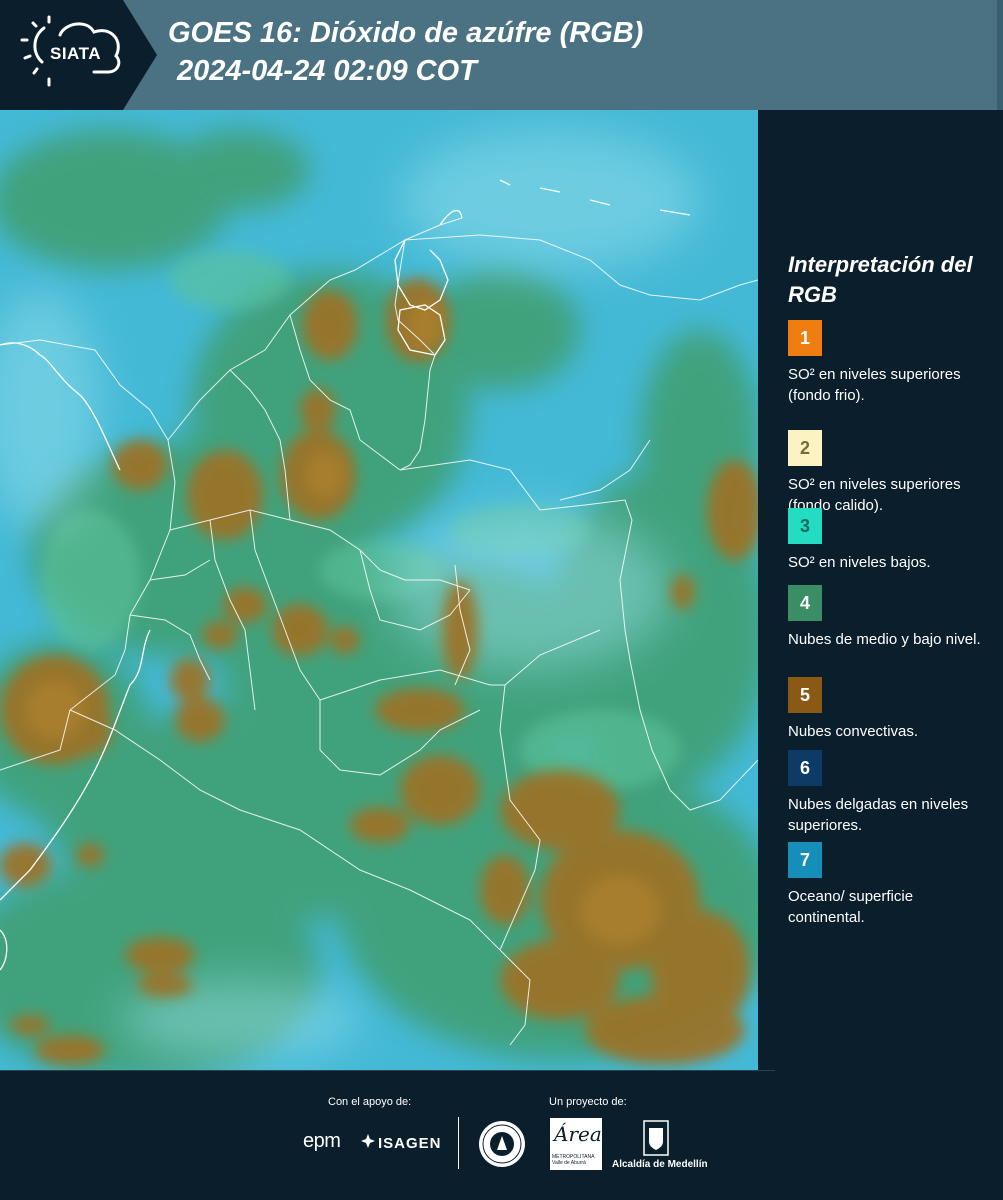 This screenshot has height=1200, width=1003. What do you see at coordinates (805, 860) in the screenshot?
I see `legend-swatch: 7` at bounding box center [805, 860].